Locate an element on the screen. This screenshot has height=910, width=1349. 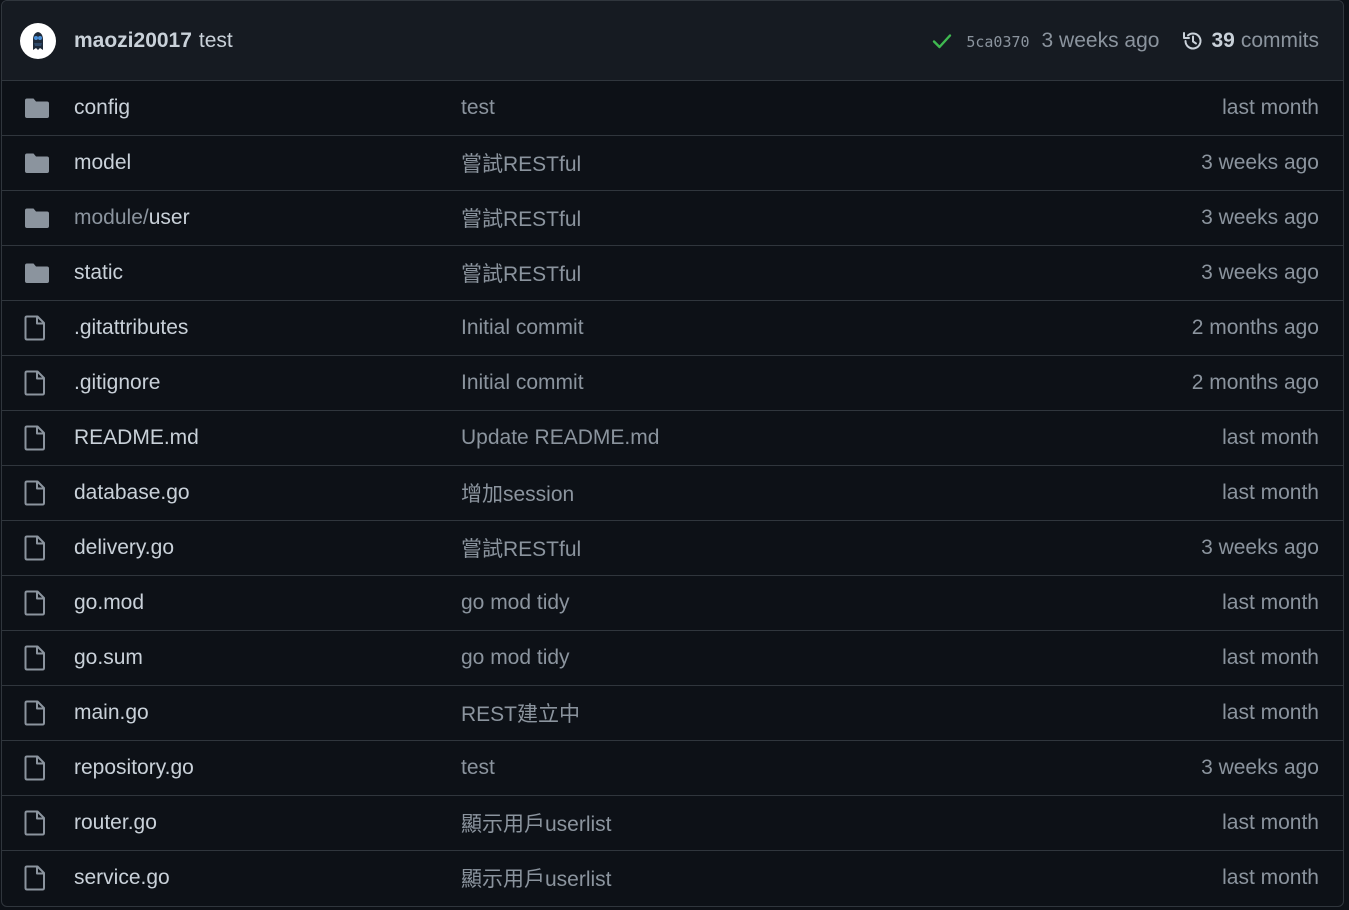
commit-age: 2 months ago is located at coordinates (1255, 382).